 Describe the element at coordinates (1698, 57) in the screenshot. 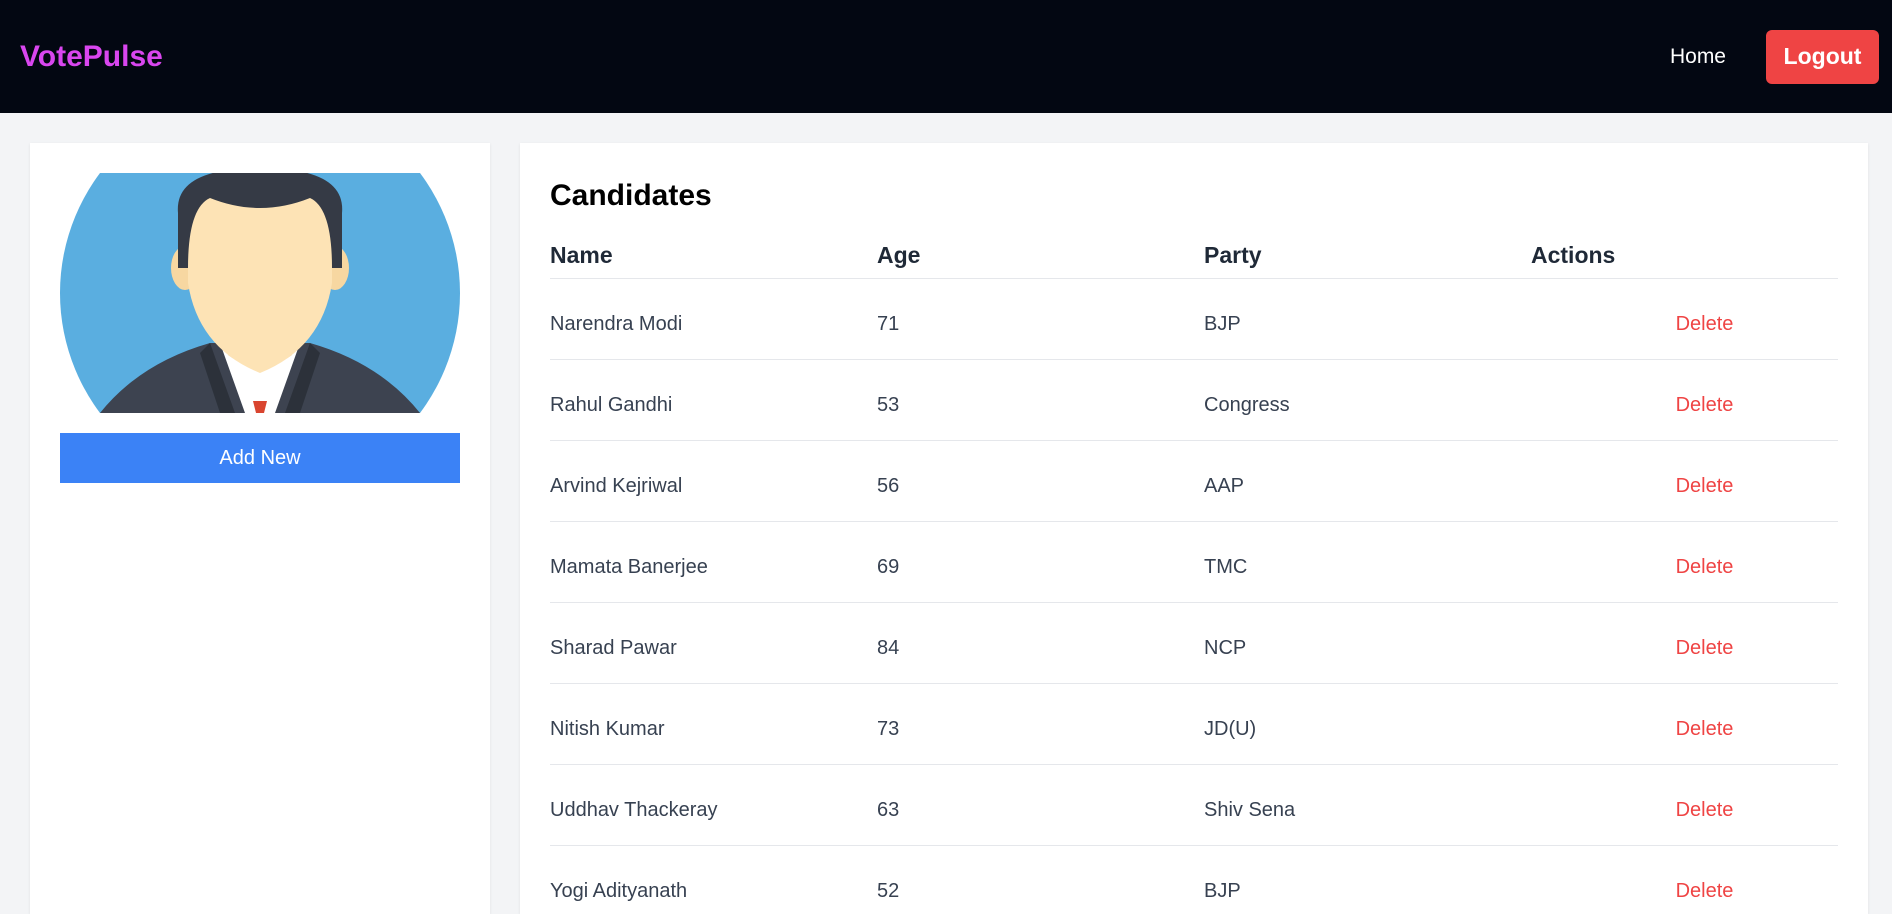

I see `home-link: Home` at that location.